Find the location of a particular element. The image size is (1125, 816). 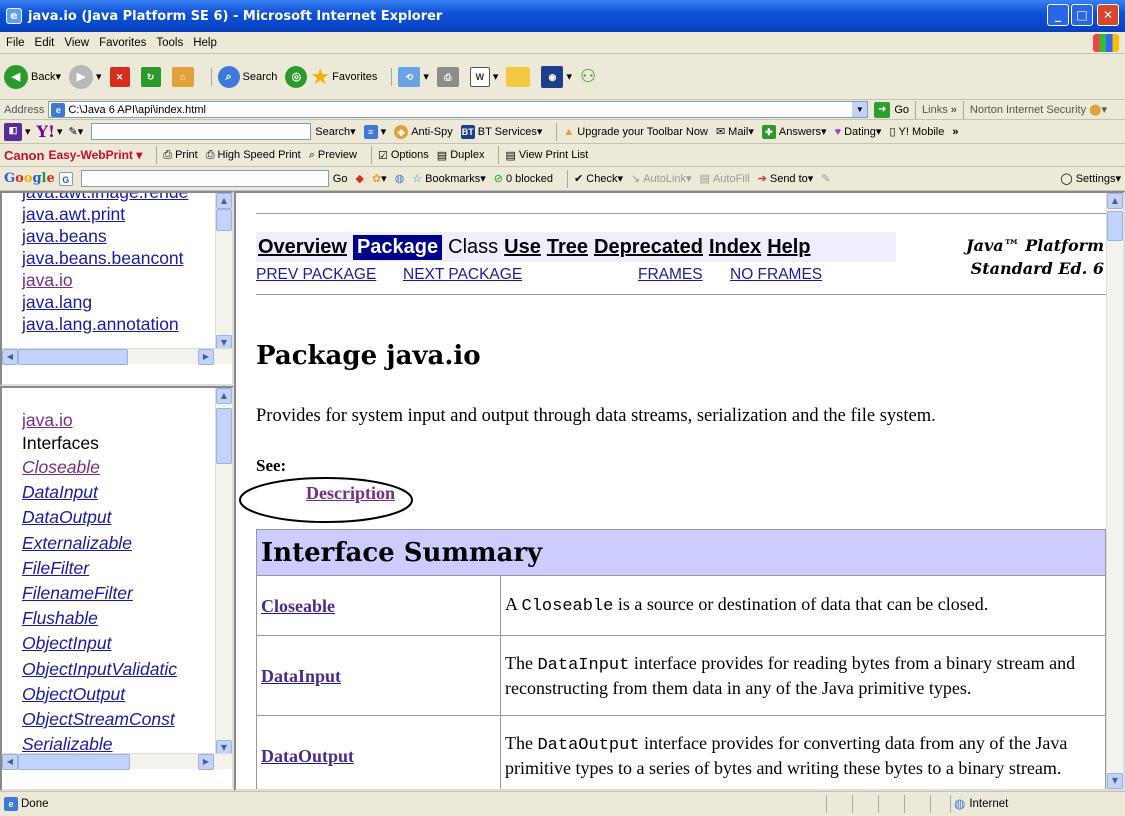

interface-link: DataOutput is located at coordinates (119, 517).